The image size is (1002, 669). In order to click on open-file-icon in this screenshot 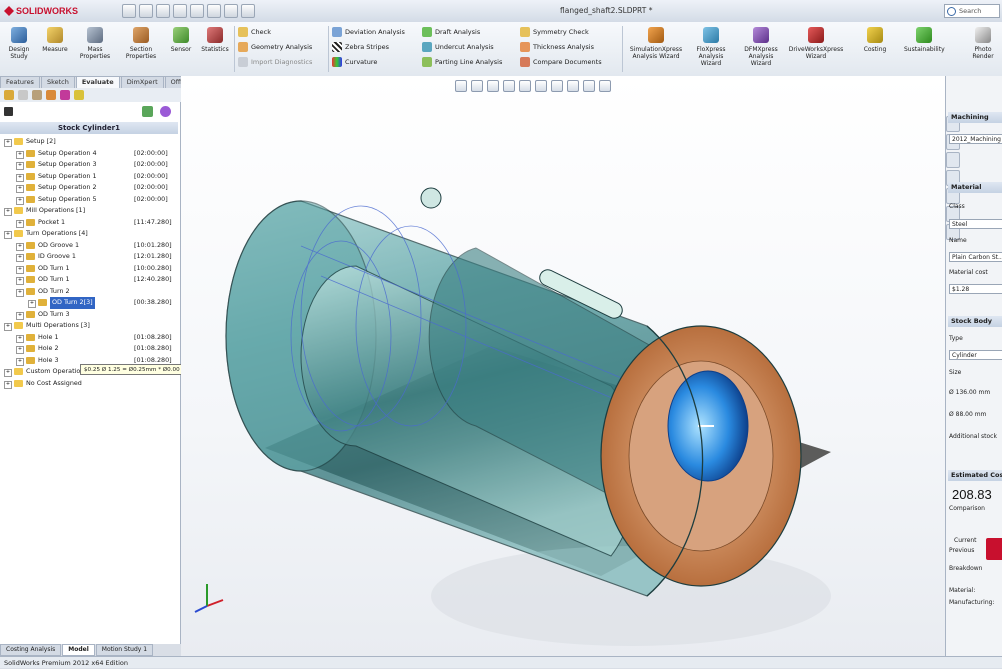, I will do `click(146, 11)`.